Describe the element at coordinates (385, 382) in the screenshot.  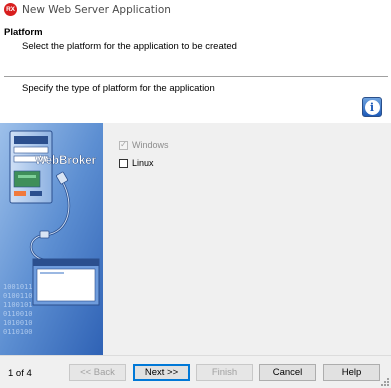
I see `resize-grip-icon` at that location.